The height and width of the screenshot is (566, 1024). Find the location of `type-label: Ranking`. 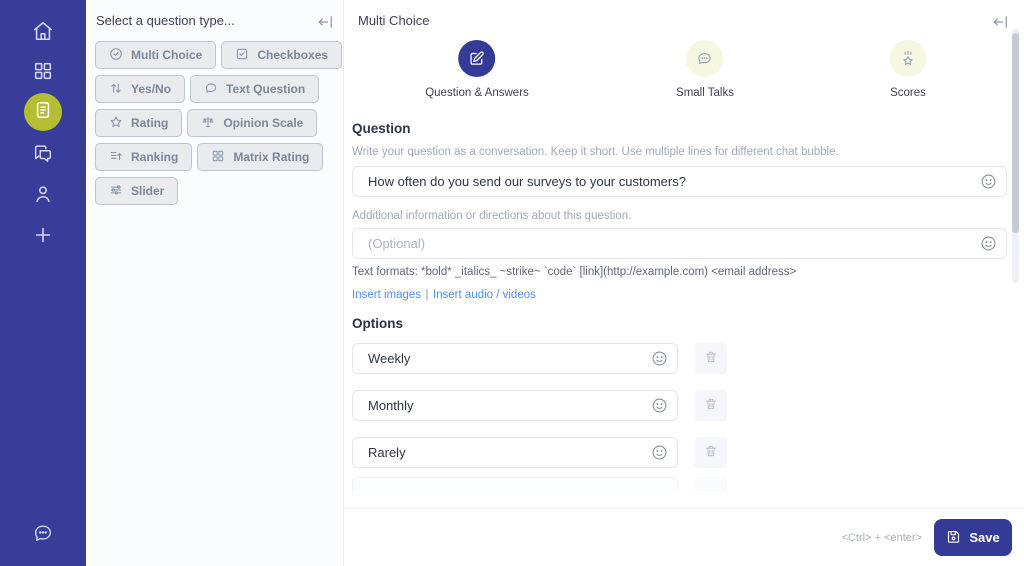

type-label: Ranking is located at coordinates (155, 157).